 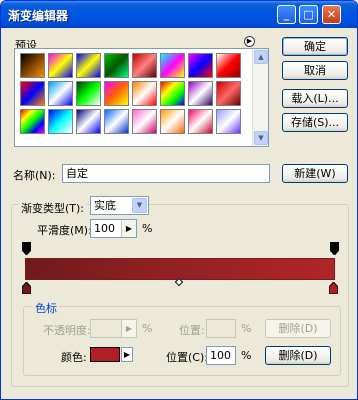 What do you see at coordinates (192, 330) in the screenshot?
I see `opacity-location-label: 位置:` at bounding box center [192, 330].